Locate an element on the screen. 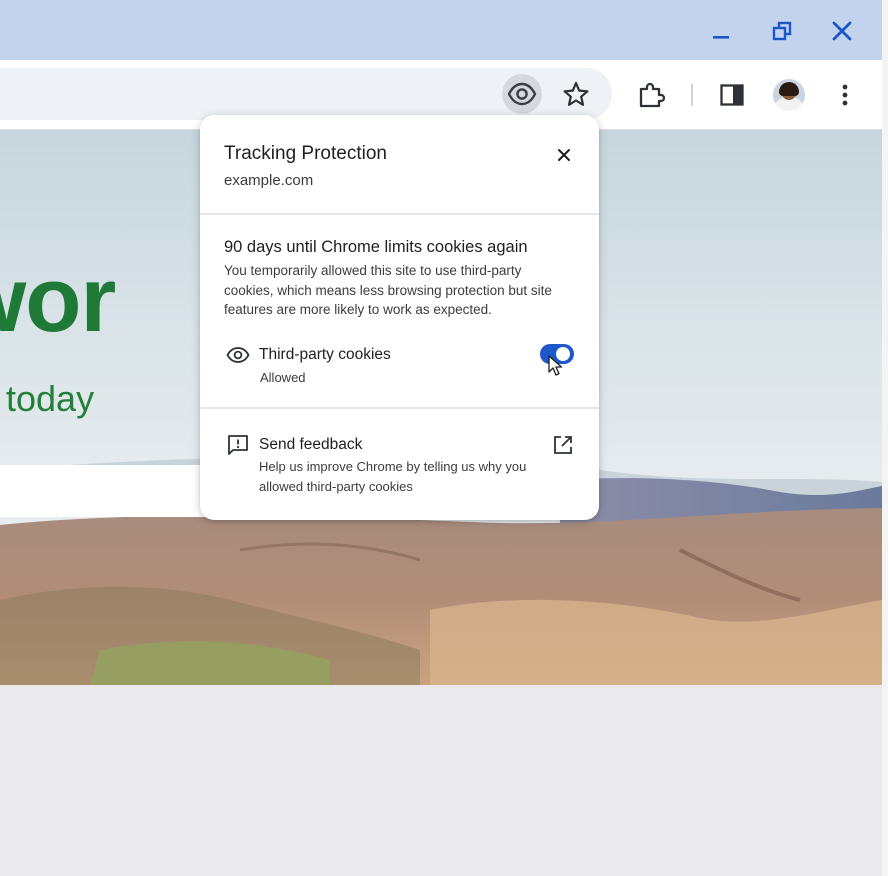 The width and height of the screenshot is (888, 876). hero-title: e wor is located at coordinates (58, 300).